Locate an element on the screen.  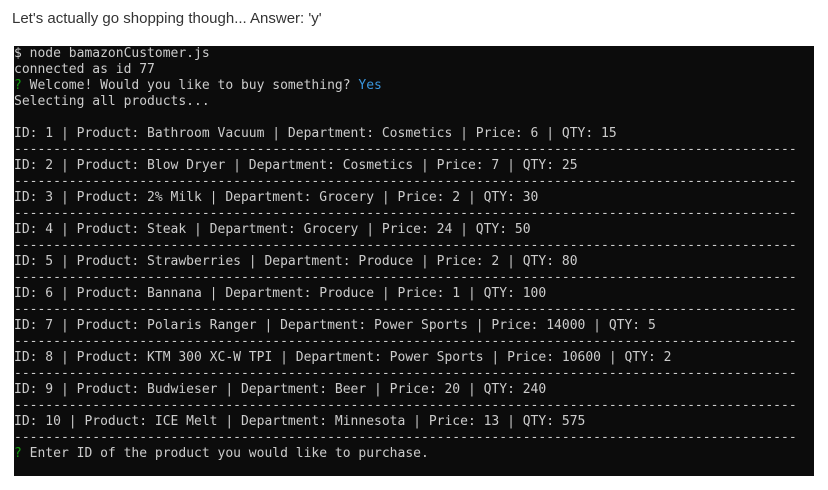
command-line: $ node bamazonCustomer.js is located at coordinates (112, 53).